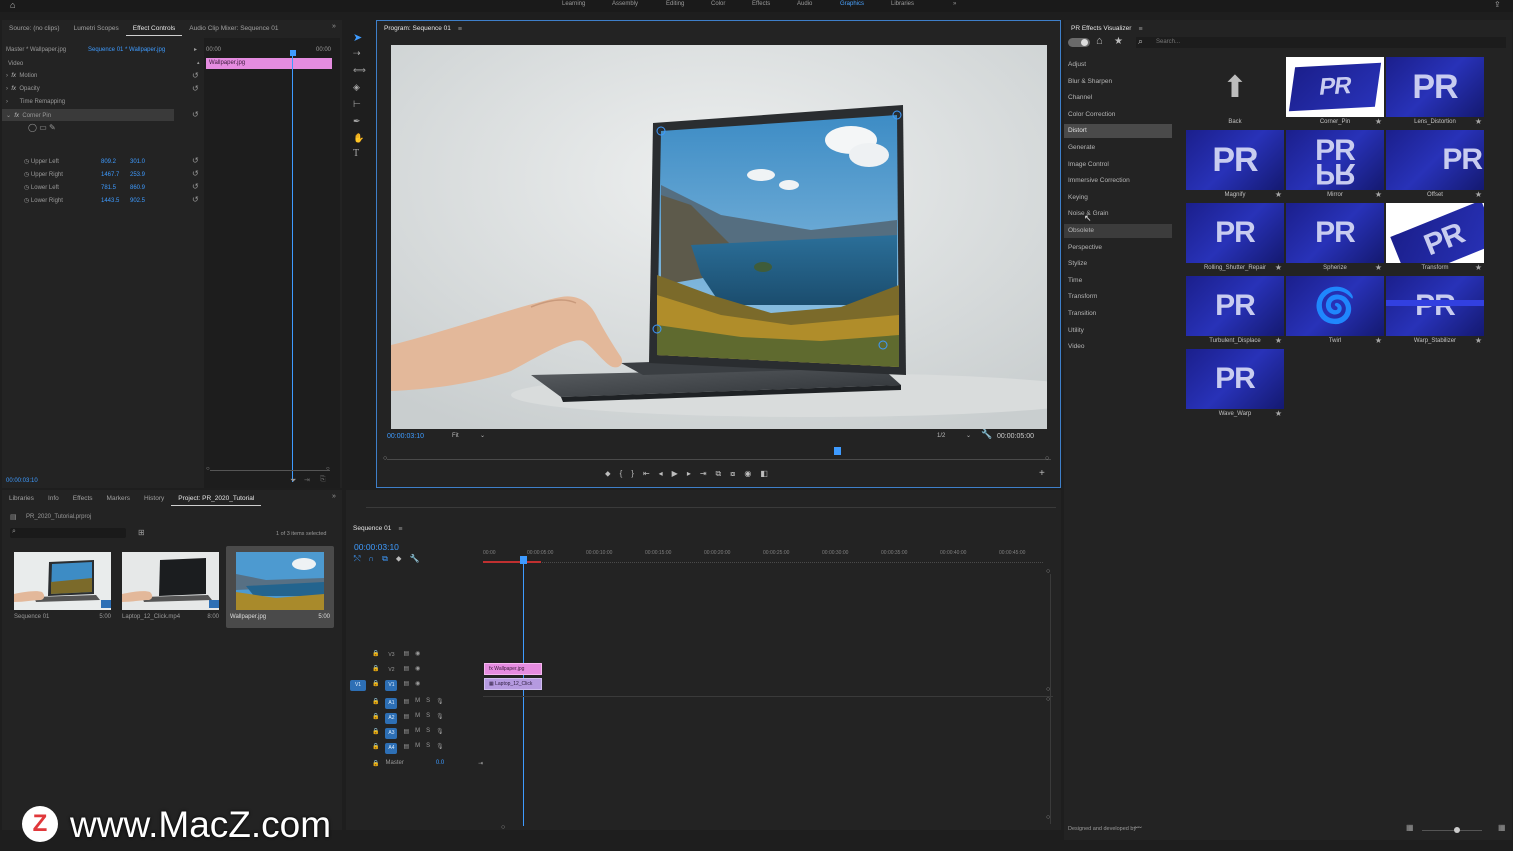 Image resolution: width=1513 pixels, height=851 pixels. I want to click on nest-icon: ⤲, so click(357, 559).